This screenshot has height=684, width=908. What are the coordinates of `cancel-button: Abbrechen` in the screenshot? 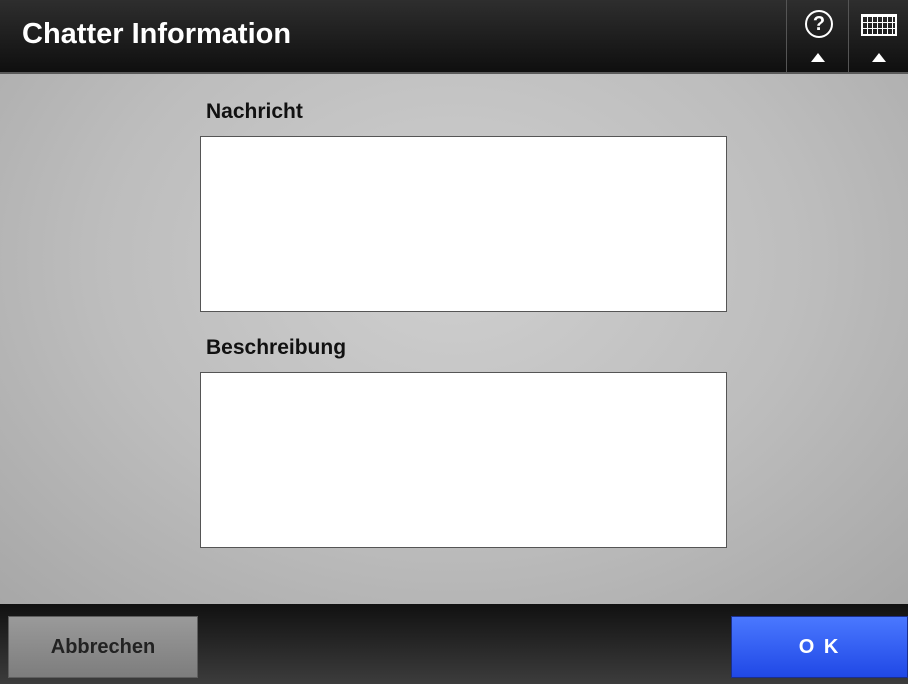 It's located at (103, 647).